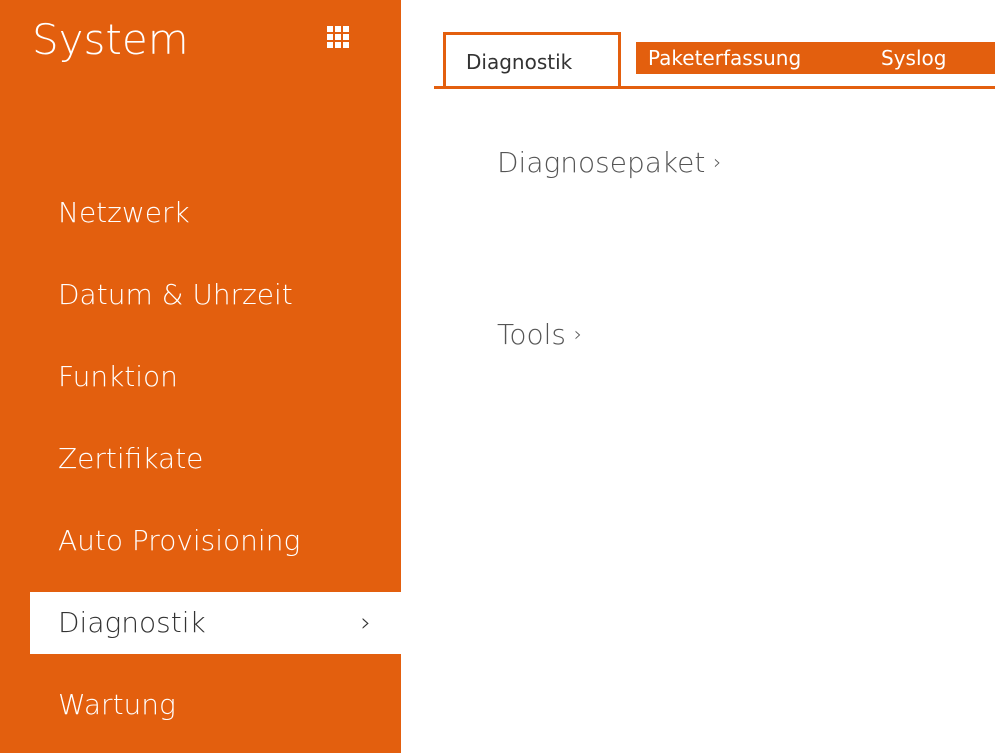 The image size is (995, 753). I want to click on sidebar-item-funktion: Funktion, so click(200, 377).